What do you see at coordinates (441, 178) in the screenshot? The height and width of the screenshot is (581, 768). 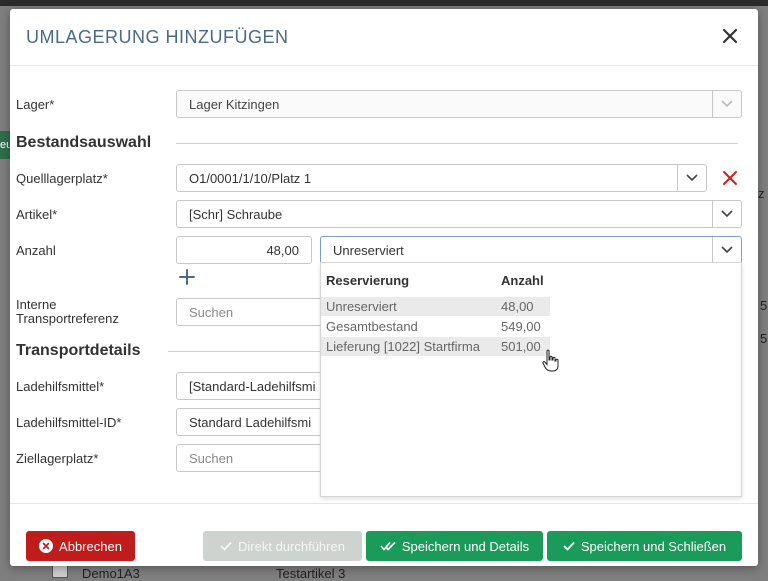 I see `quelllagerplatz-select: O1/0001/1/10/Platz 1` at bounding box center [441, 178].